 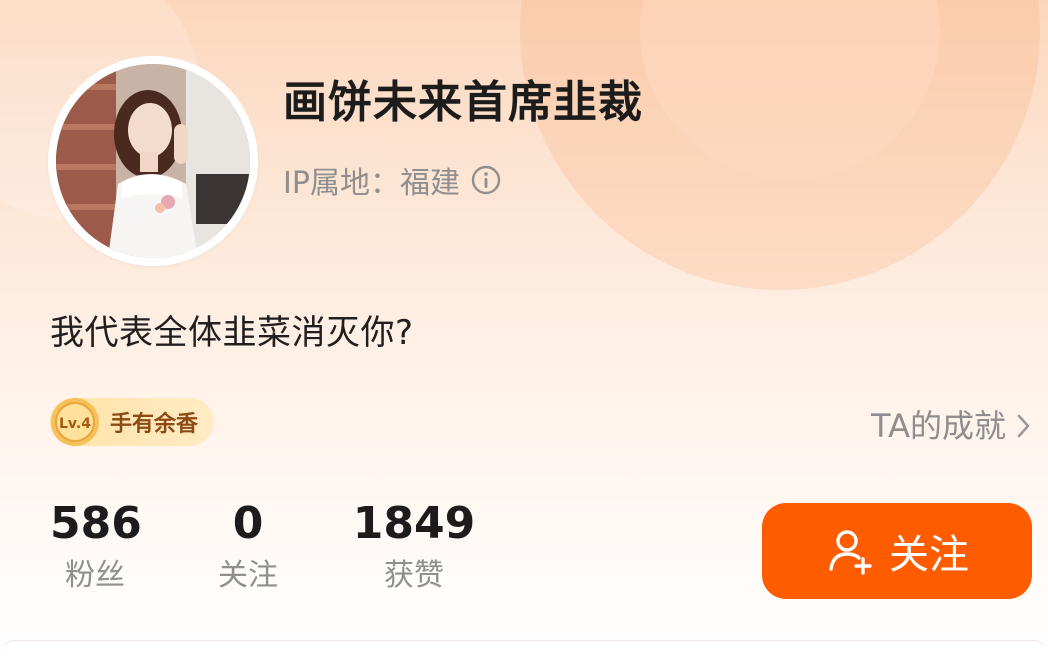 What do you see at coordinates (524, 650) in the screenshot?
I see `content-card-edge` at bounding box center [524, 650].